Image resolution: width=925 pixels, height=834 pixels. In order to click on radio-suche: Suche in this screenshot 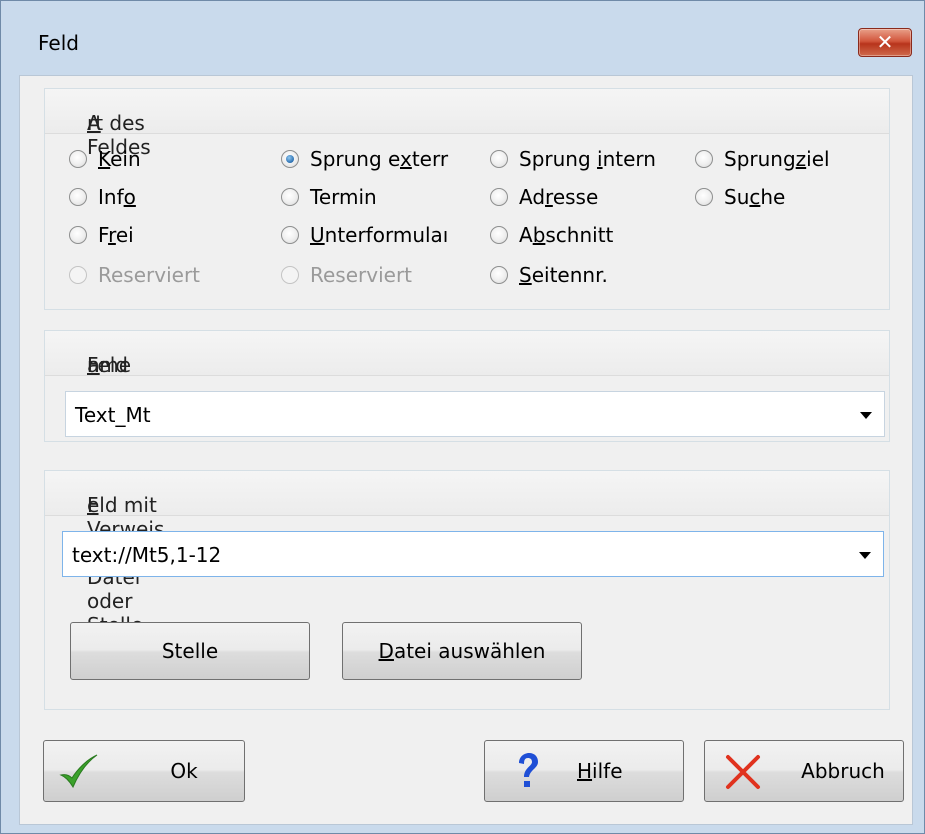, I will do `click(785, 197)`.